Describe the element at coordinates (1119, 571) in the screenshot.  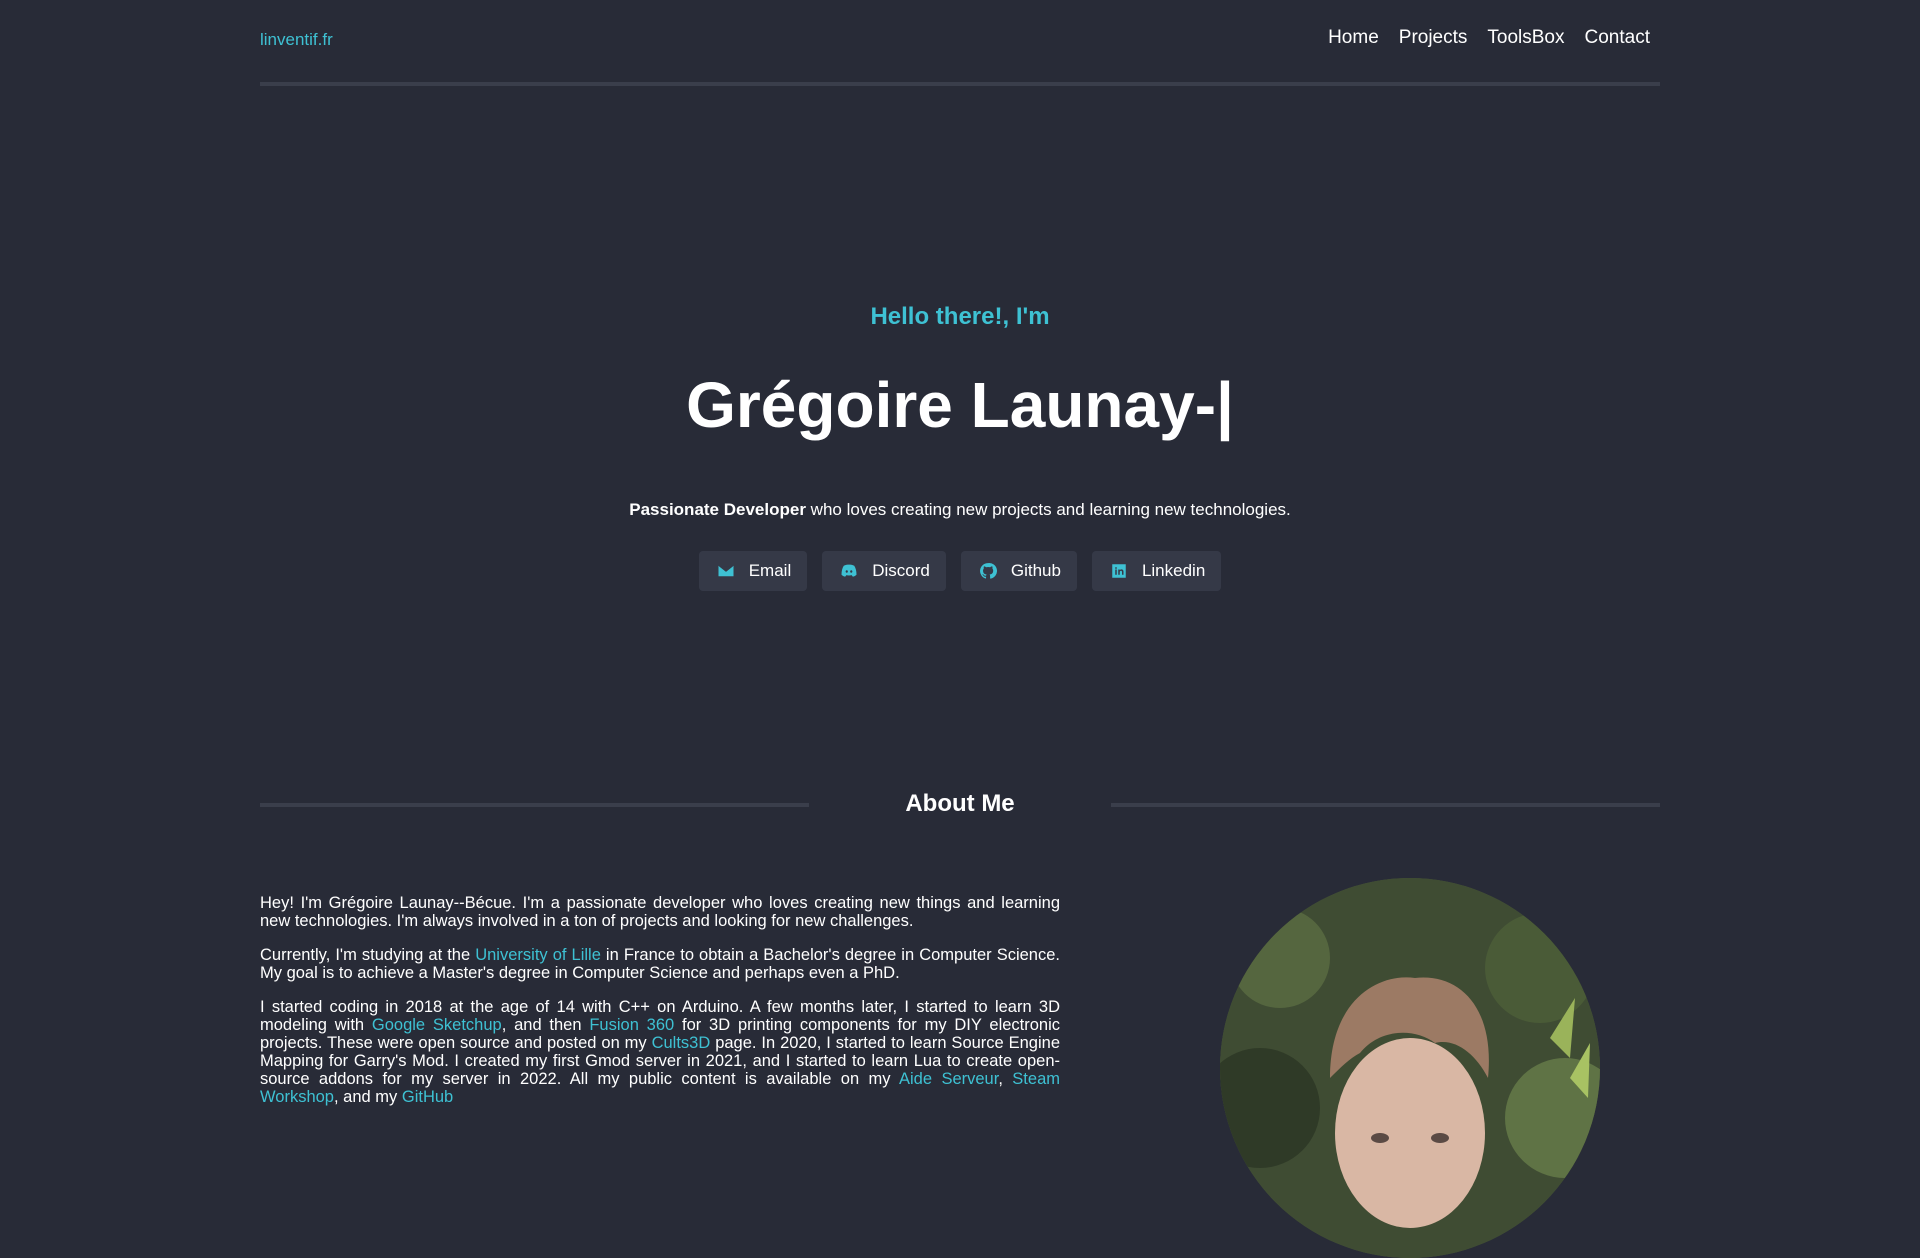
I see `linkedin-icon` at that location.